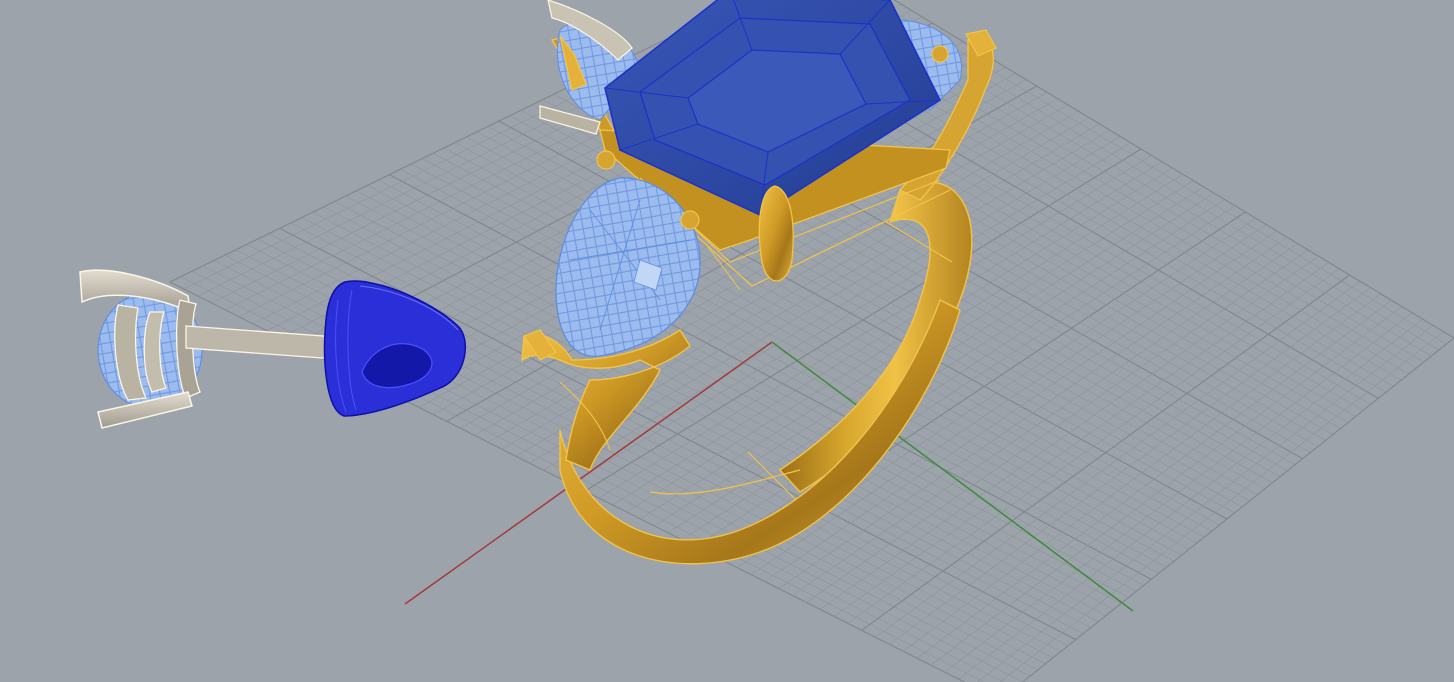 The width and height of the screenshot is (1454, 682). What do you see at coordinates (588, 473) in the screenshot?
I see `x-axis-line` at bounding box center [588, 473].